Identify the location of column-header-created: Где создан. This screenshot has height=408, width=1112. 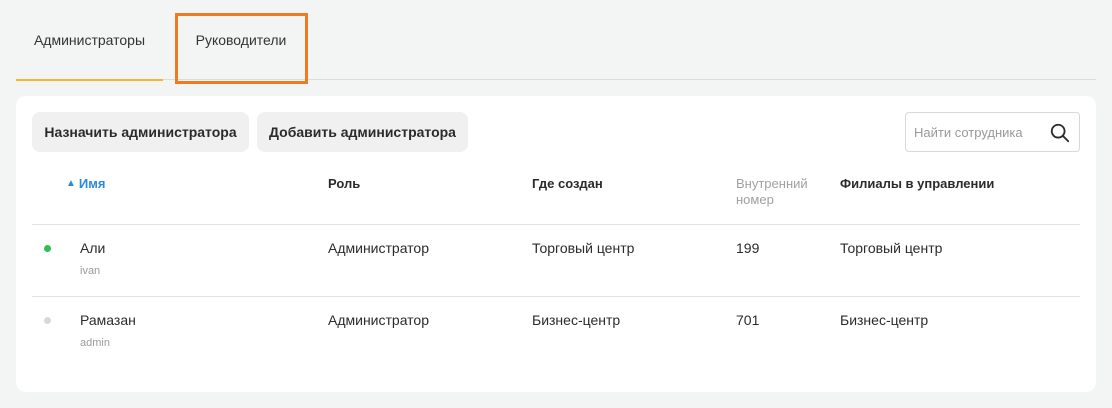
(567, 183).